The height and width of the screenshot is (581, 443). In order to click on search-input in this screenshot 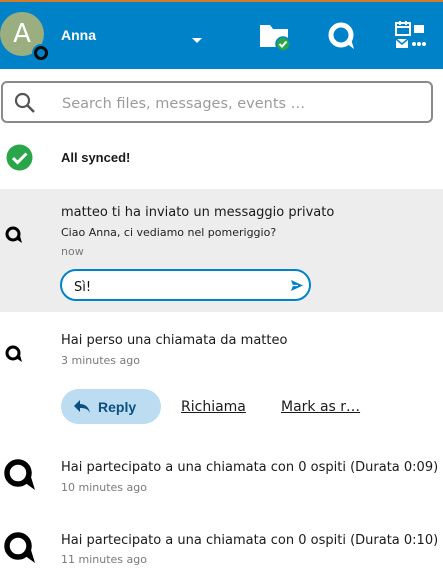, I will do `click(242, 104)`.